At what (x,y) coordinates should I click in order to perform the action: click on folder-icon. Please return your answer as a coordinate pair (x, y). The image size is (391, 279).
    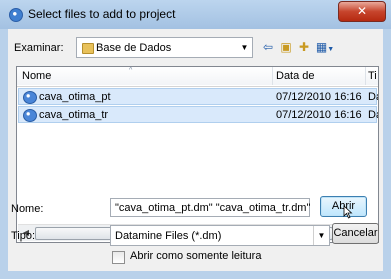
    Looking at the image, I should click on (88, 48).